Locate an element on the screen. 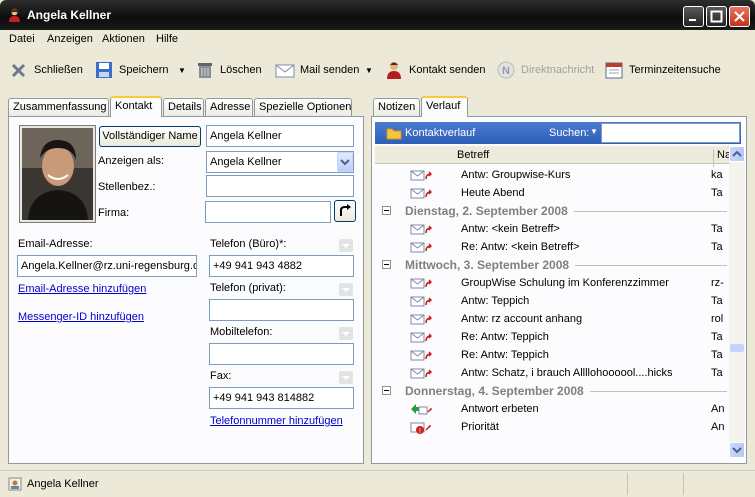  phone-office-type-dropdown is located at coordinates (346, 245).